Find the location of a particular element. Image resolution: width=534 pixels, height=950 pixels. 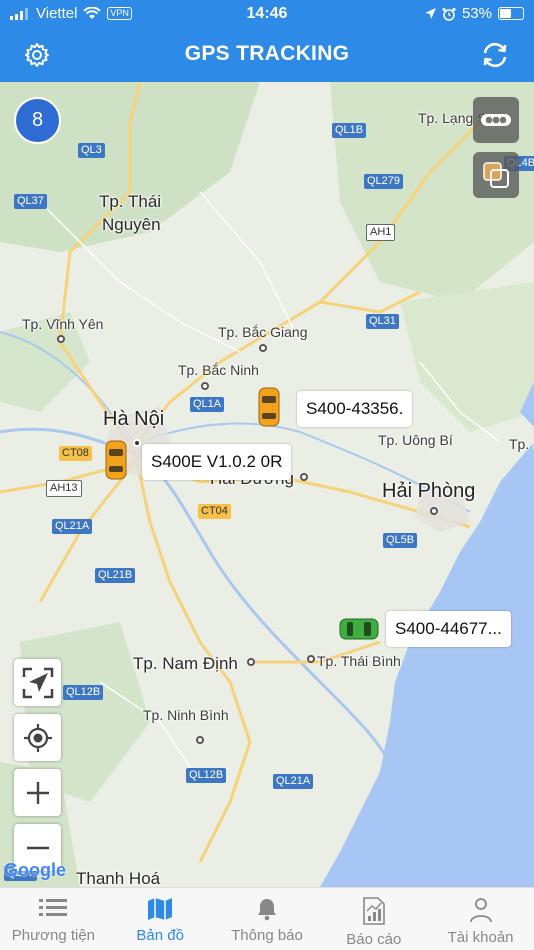

page-title: GPS TRACKING is located at coordinates (267, 53).